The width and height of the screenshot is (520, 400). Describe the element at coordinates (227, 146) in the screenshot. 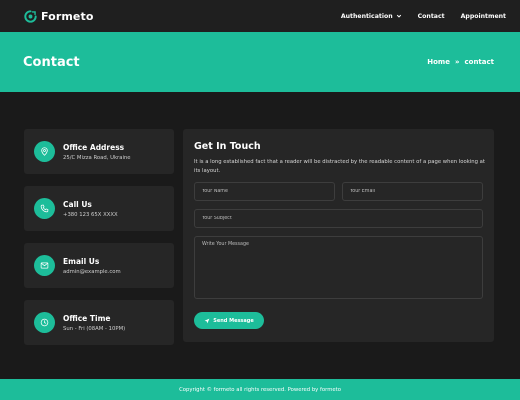

I see `form-title: Get In Touch` at that location.